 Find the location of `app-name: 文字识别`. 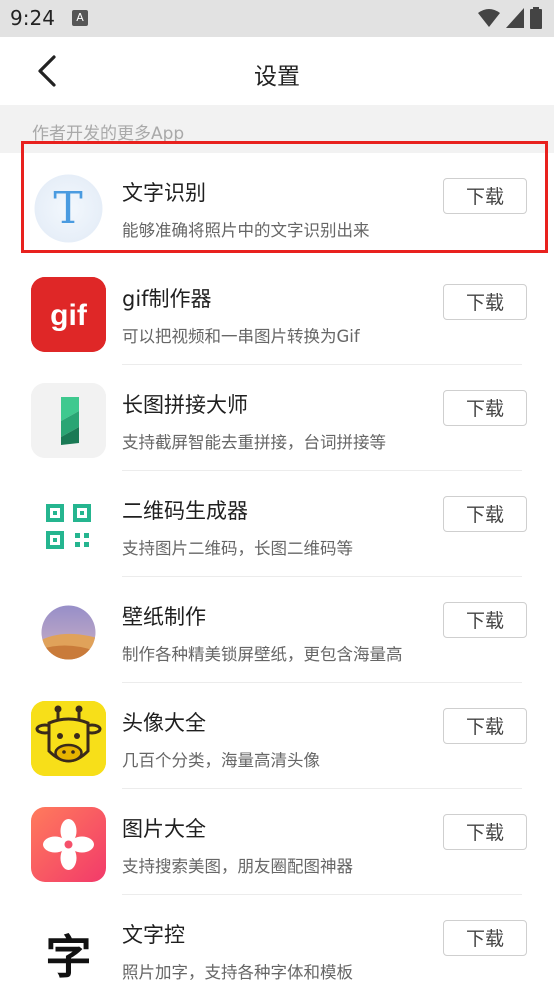

app-name: 文字识别 is located at coordinates (164, 193).